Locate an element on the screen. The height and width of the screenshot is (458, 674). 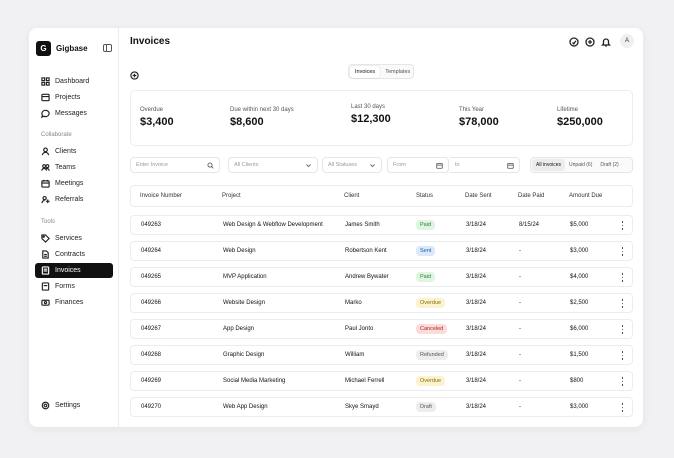
help-icon is located at coordinates (573, 41).